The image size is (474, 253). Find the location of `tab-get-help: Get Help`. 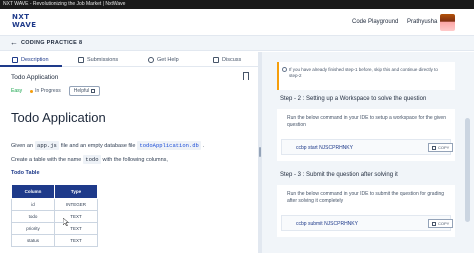

tab-get-help: Get Help is located at coordinates (163, 59).